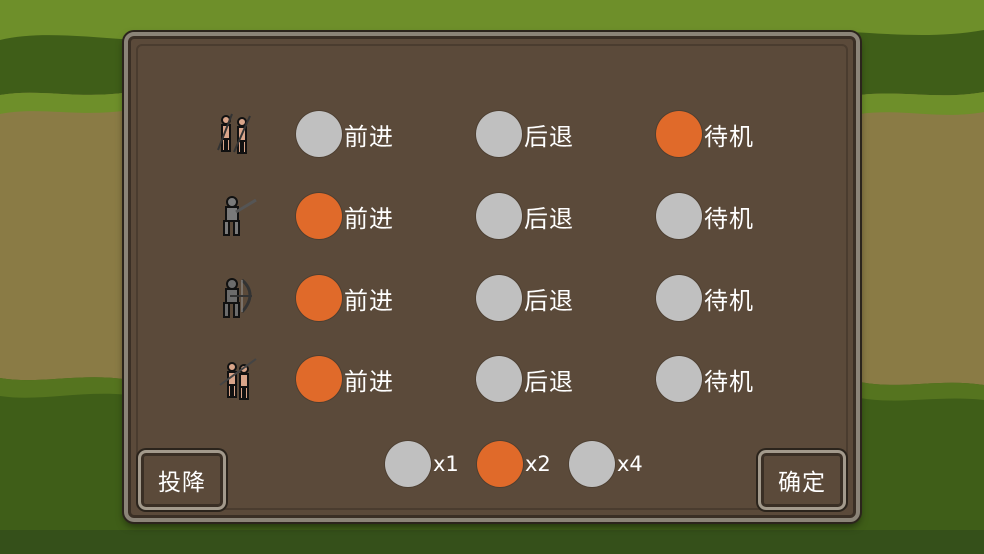  What do you see at coordinates (237, 298) in the screenshot?
I see `archer-icon` at bounding box center [237, 298].